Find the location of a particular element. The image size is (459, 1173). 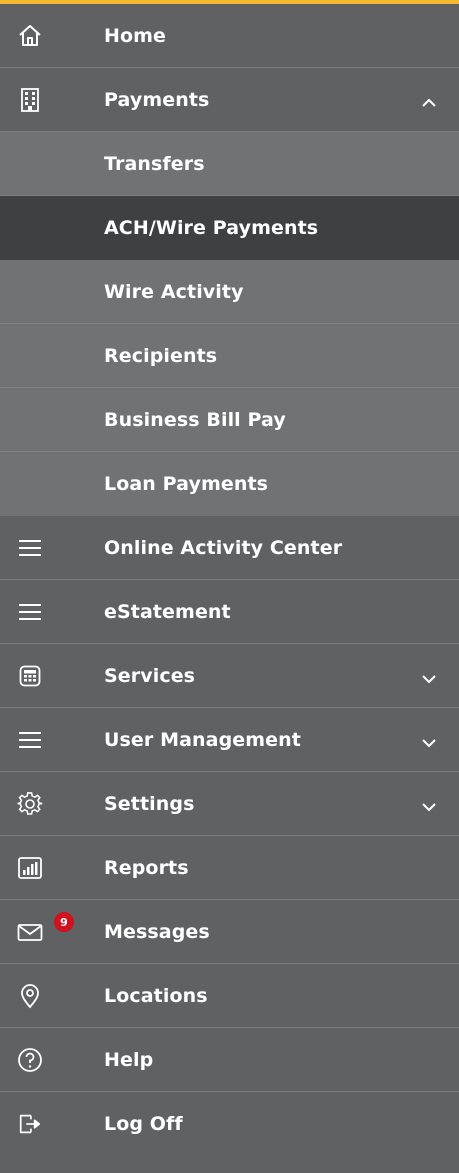

nav-item-label: Reports is located at coordinates (146, 868).